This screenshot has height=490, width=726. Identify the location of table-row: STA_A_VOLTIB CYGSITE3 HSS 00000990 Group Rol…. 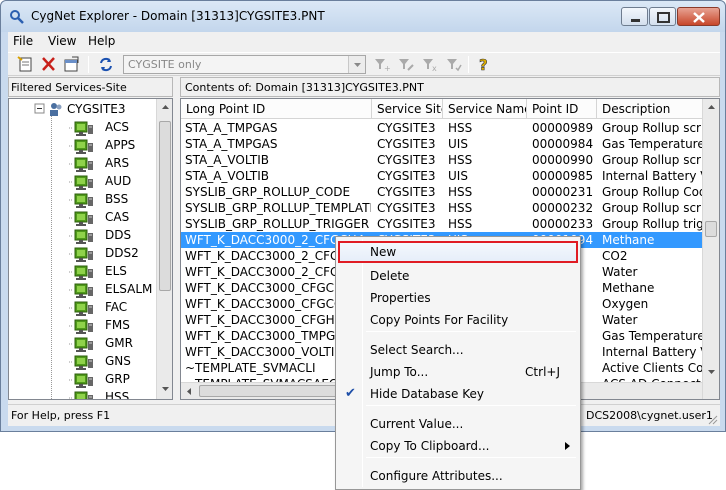
(441, 160).